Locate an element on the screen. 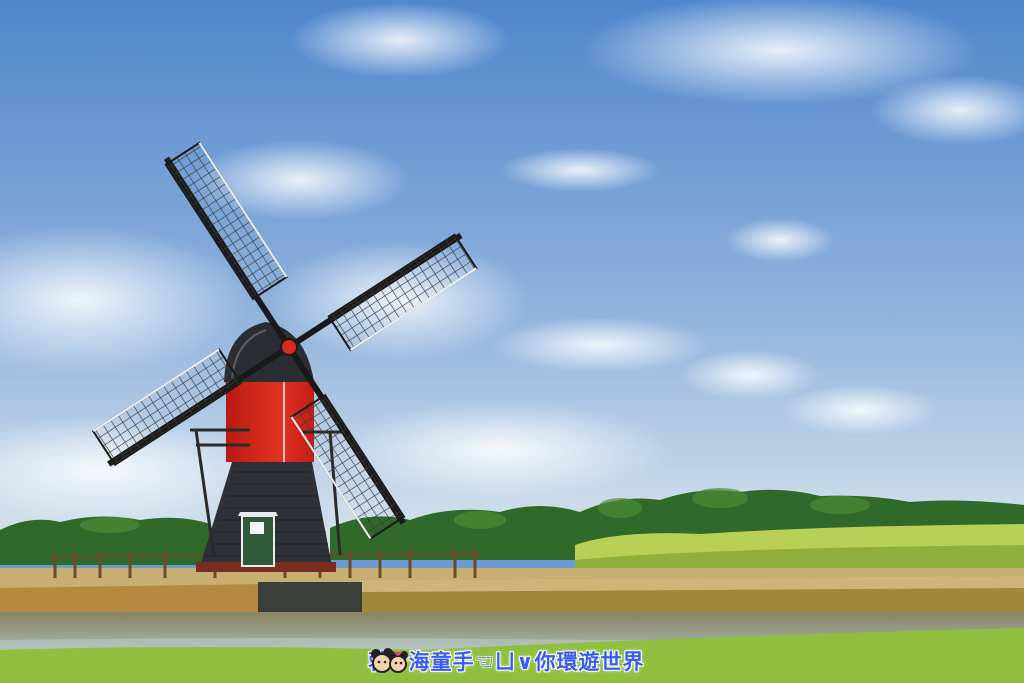  watermark-text: 蓉❤海童手☜ㄩ∨你環遊世界 is located at coordinates (506, 662).